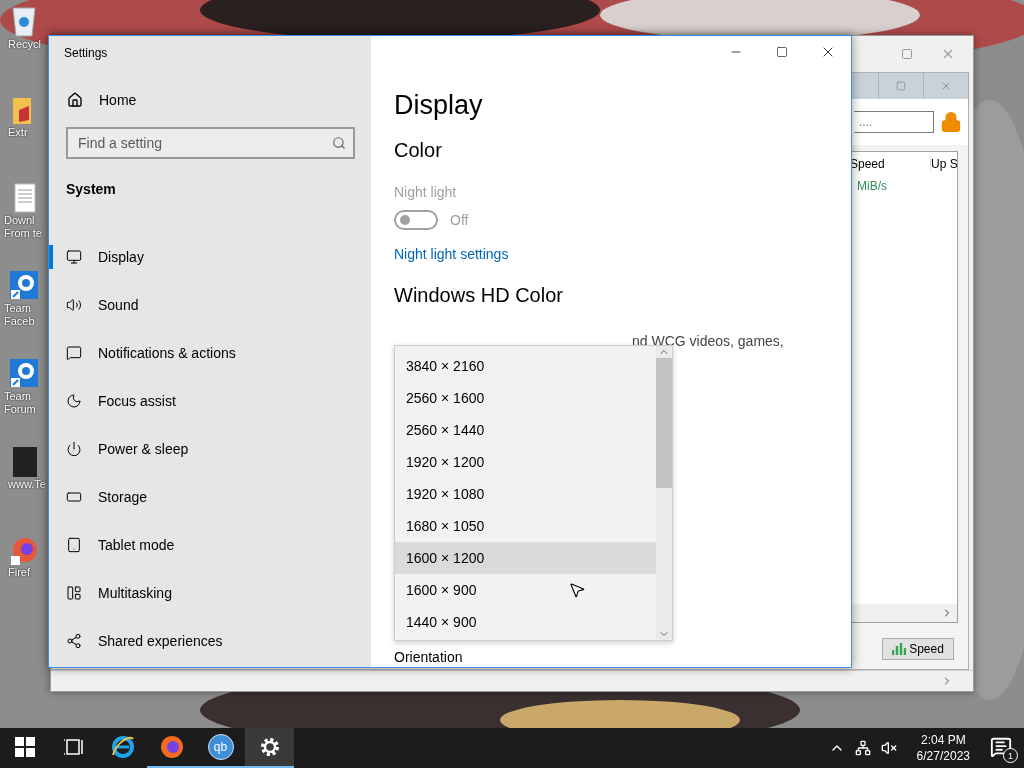 This screenshot has height=768, width=1024. I want to click on table-cell-text: MiB/s, so click(872, 186).